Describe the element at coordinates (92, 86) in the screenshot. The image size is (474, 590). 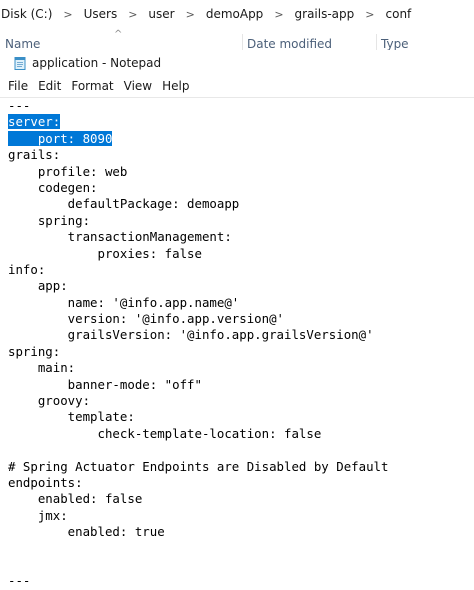
I see `menu-format: Format` at that location.